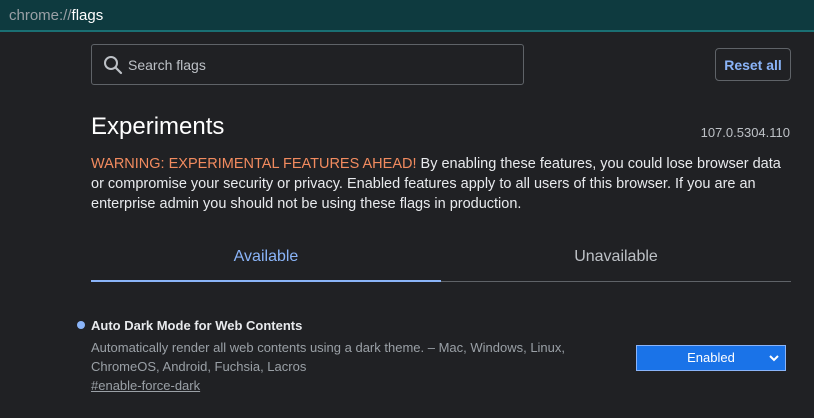  What do you see at coordinates (266, 259) in the screenshot?
I see `tab-available: Available` at bounding box center [266, 259].